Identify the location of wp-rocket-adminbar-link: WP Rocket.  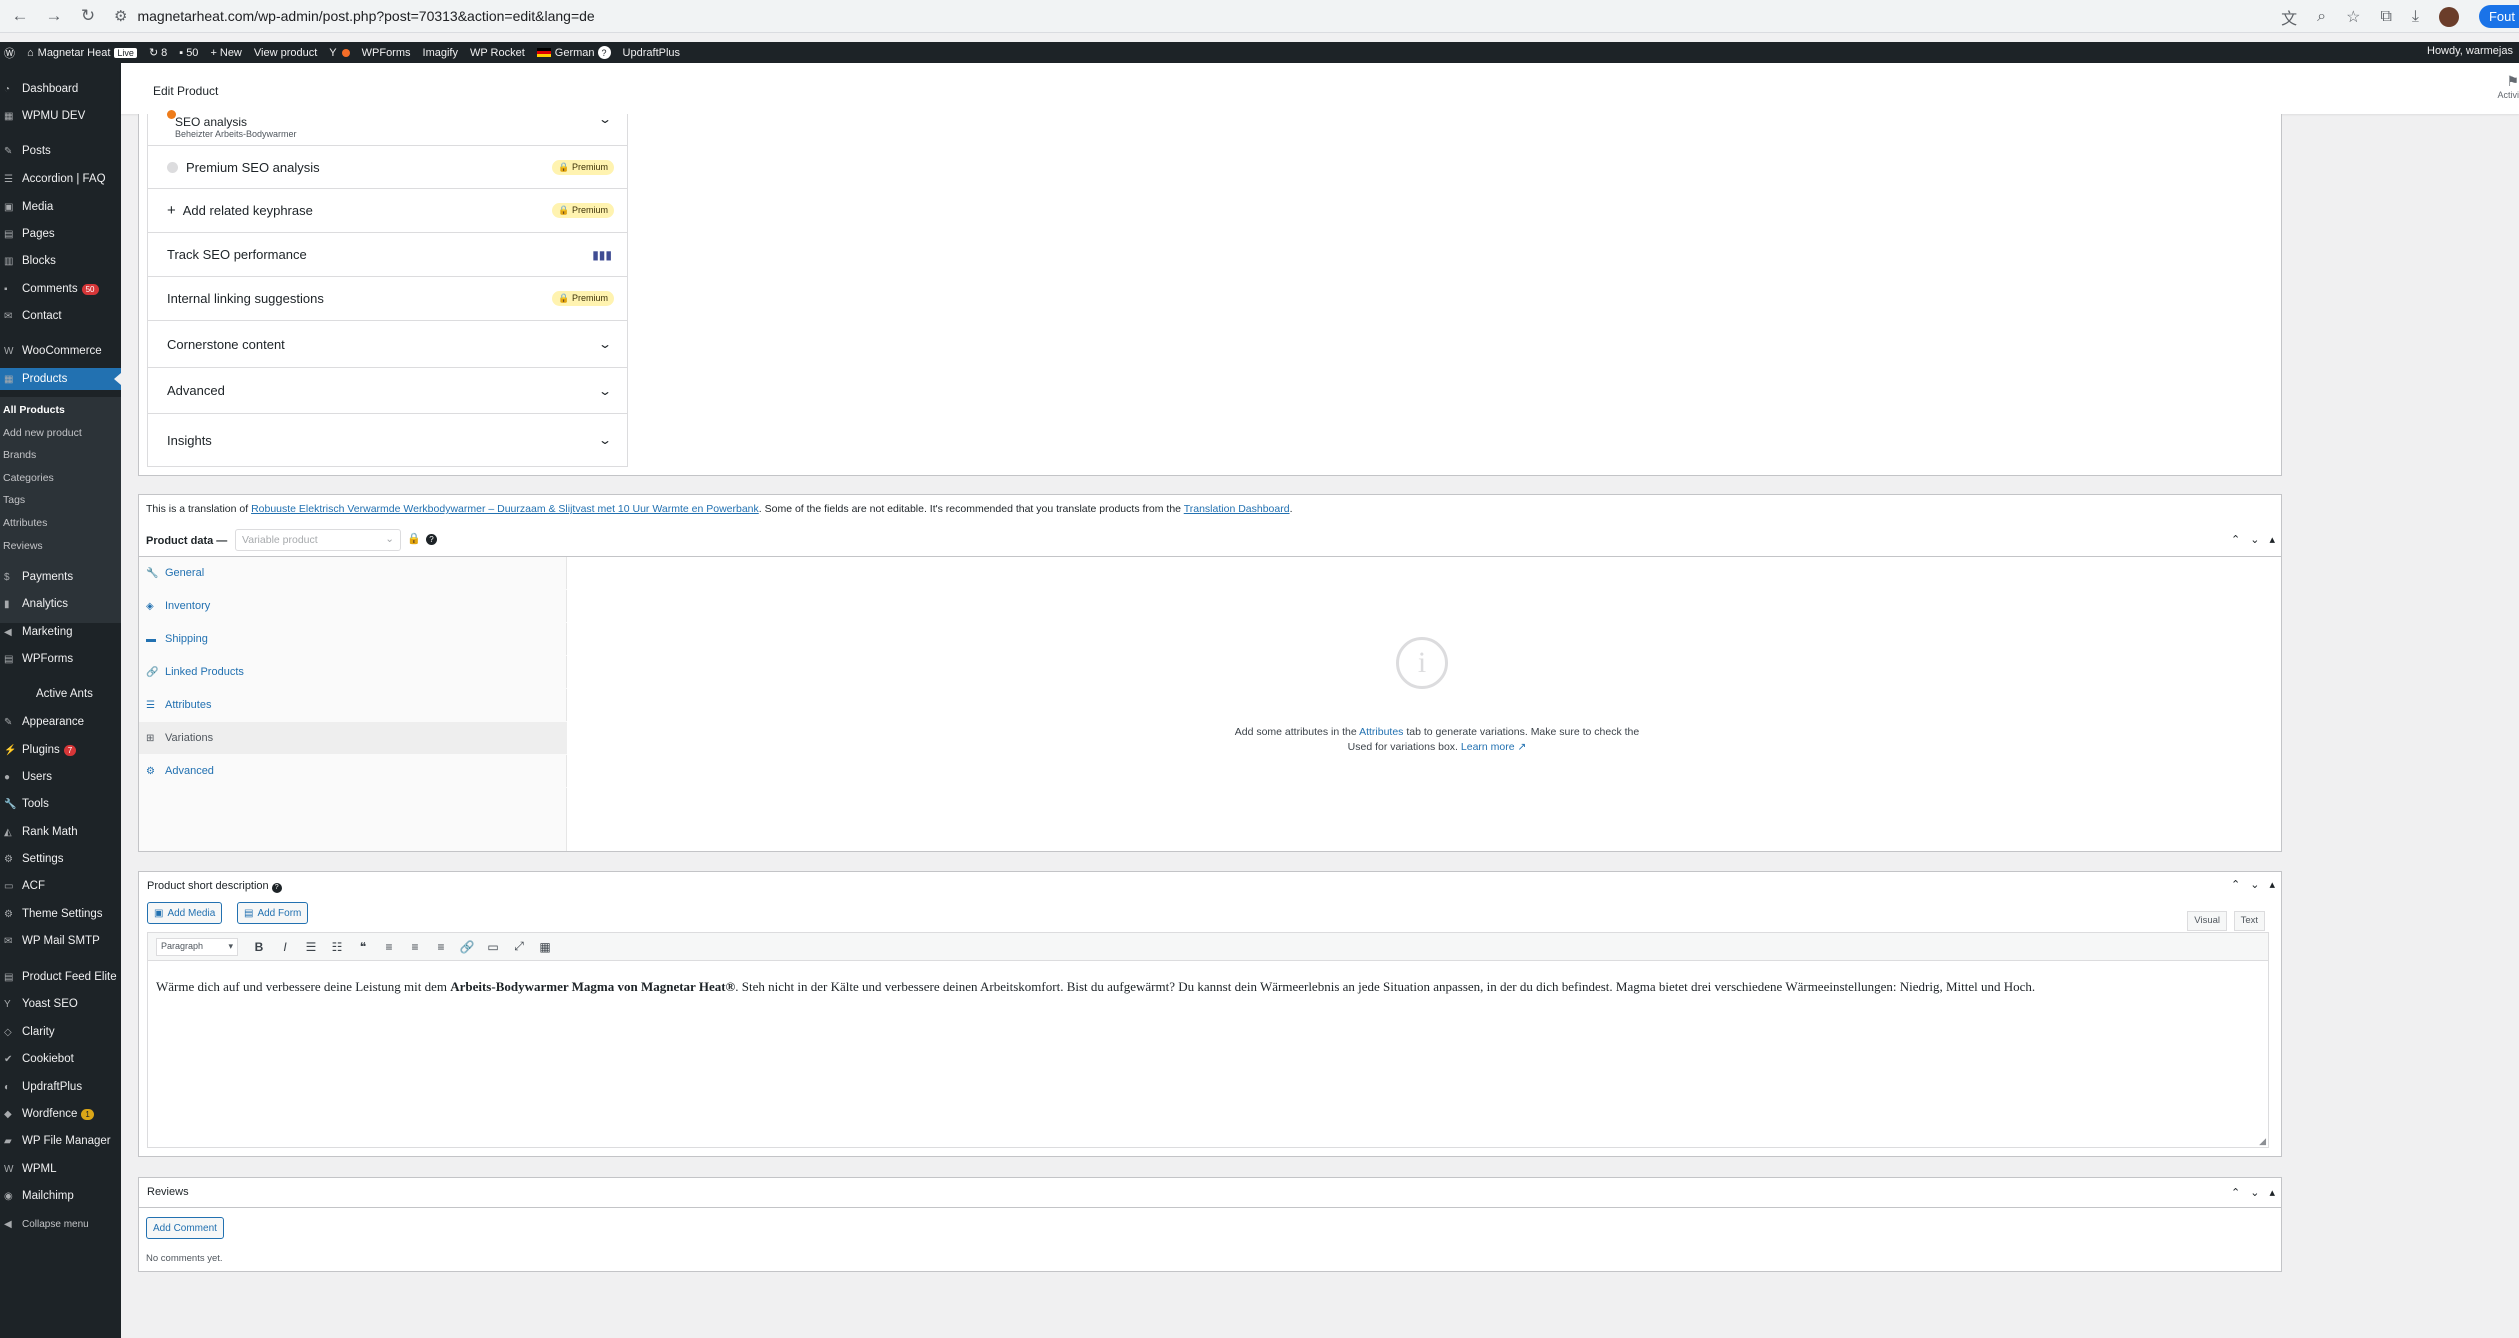
(497, 53).